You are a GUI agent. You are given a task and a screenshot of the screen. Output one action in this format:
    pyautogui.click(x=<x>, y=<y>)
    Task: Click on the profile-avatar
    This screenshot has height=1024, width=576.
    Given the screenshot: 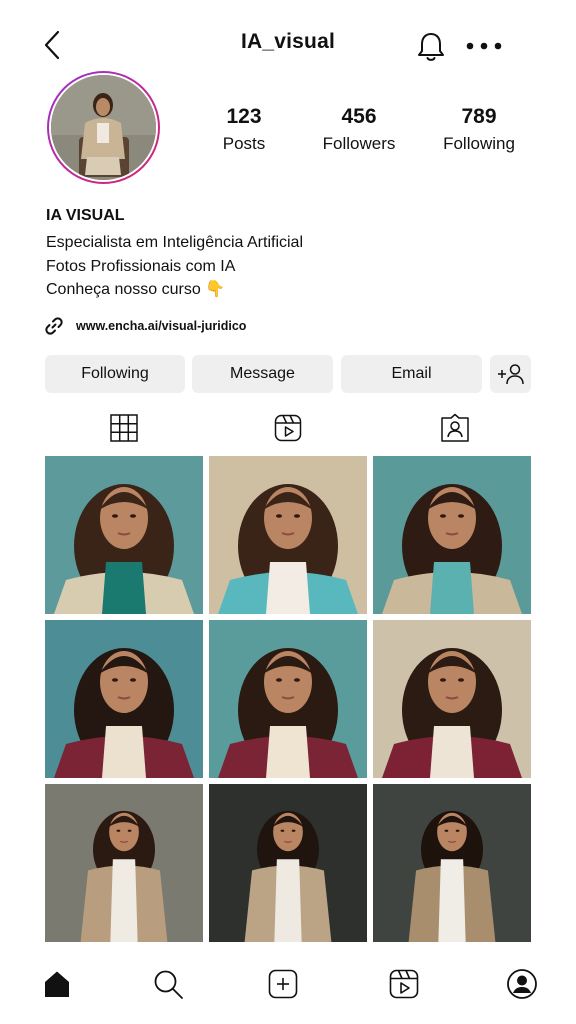 What is the action you would take?
    pyautogui.click(x=103, y=127)
    